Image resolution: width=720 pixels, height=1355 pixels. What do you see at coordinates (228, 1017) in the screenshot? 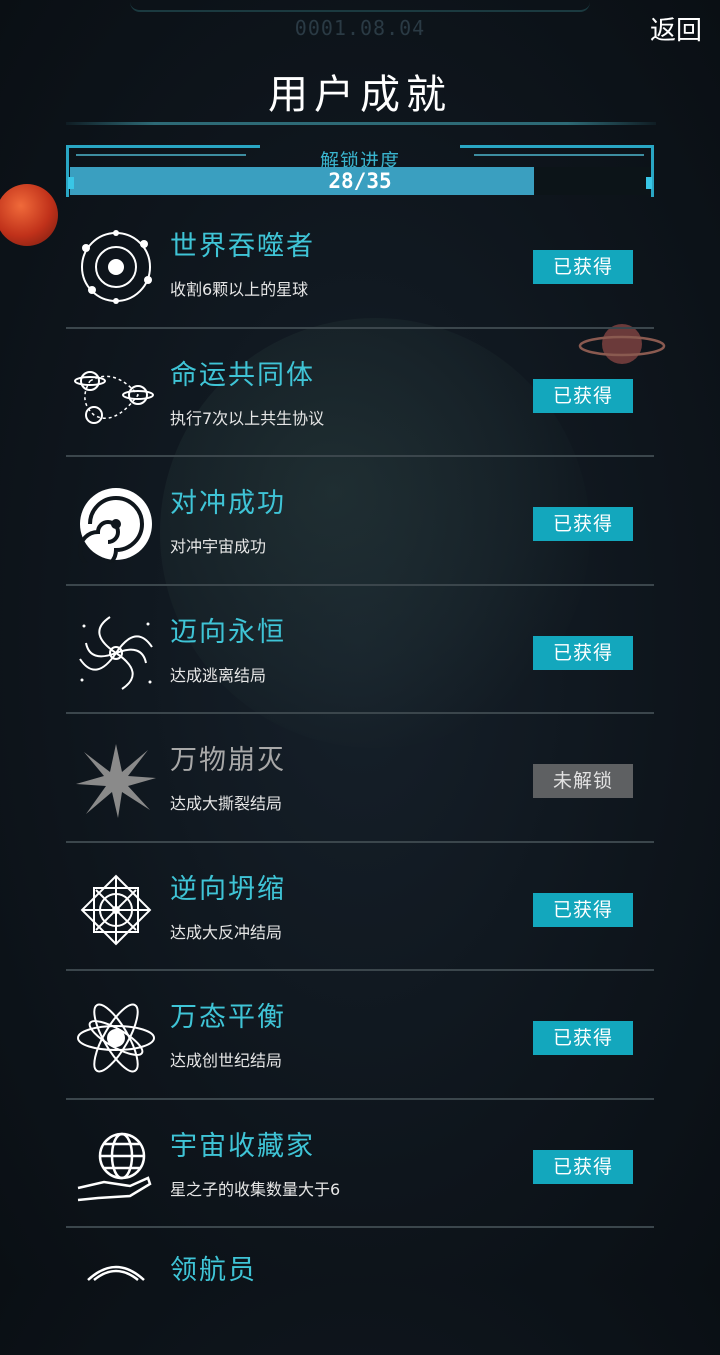
I see `achievement-name: 万态平衡` at bounding box center [228, 1017].